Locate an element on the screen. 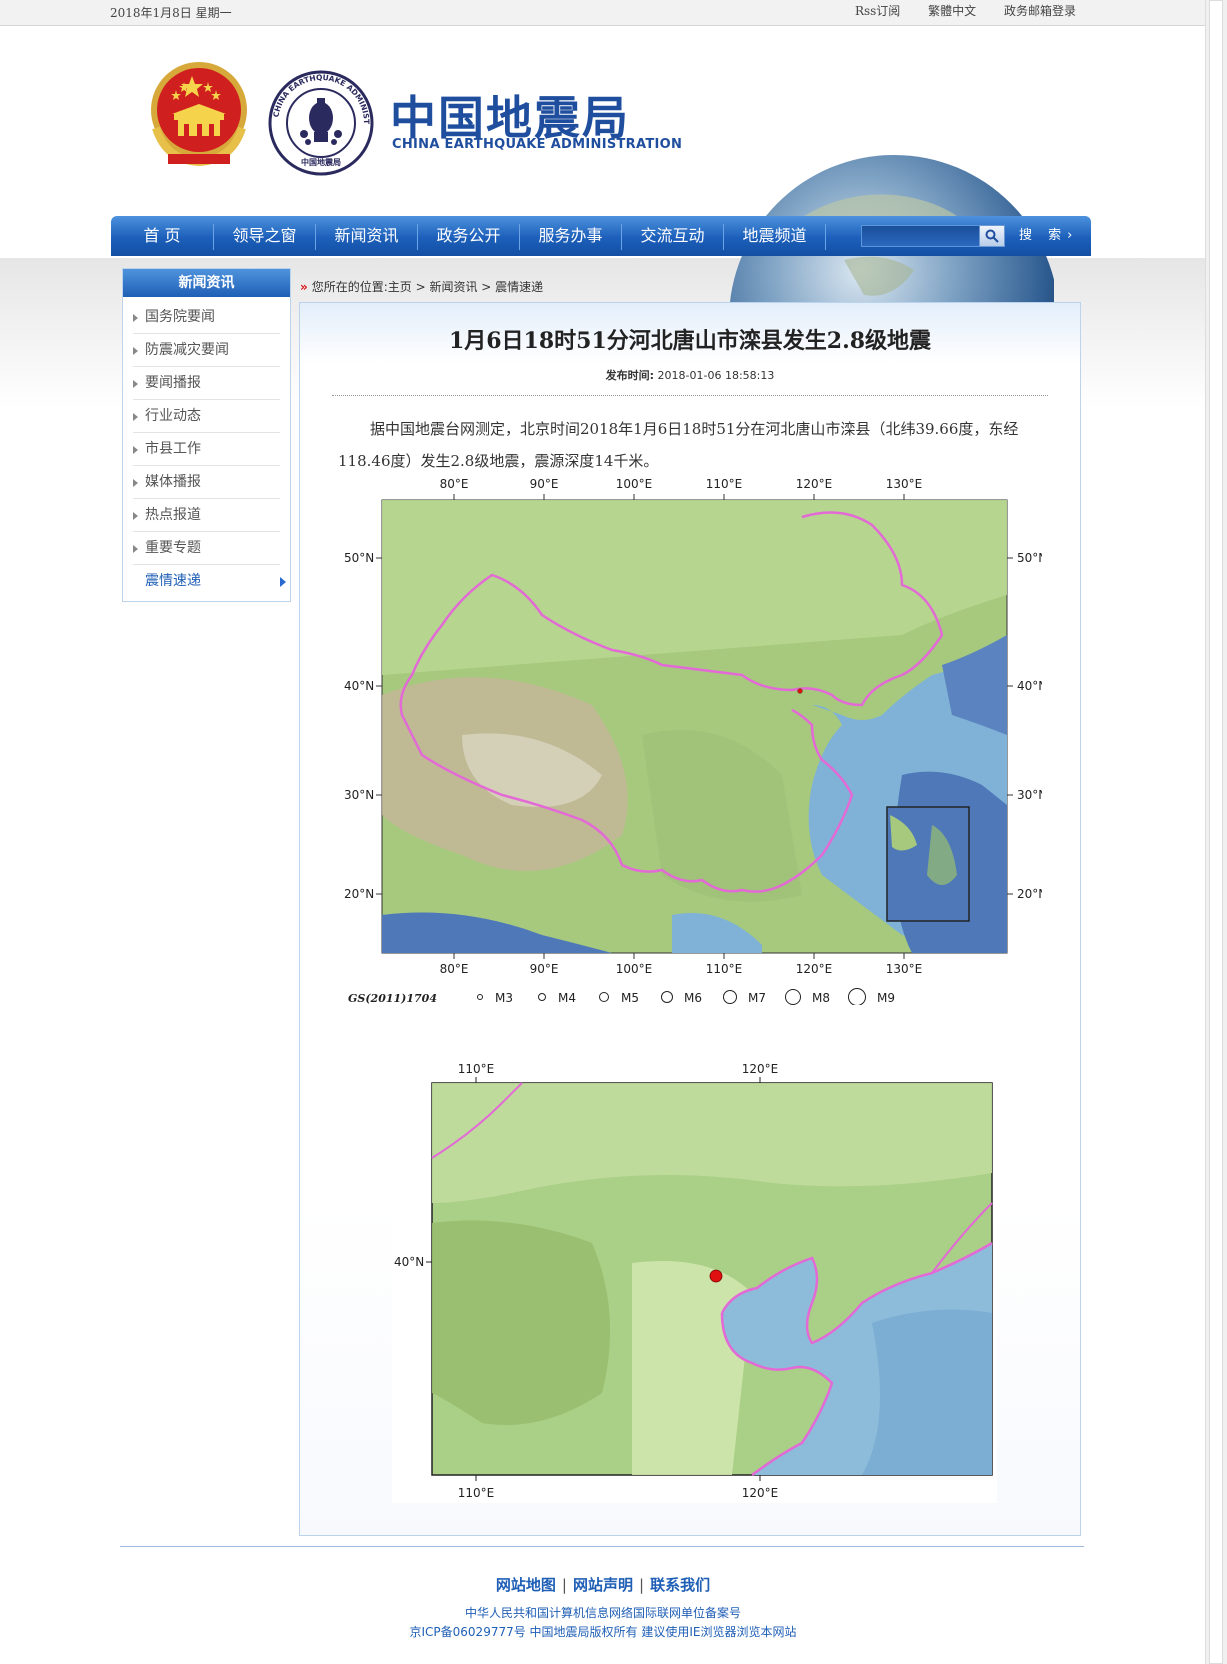 The height and width of the screenshot is (1664, 1227). traditional-chinese-link: 繁體中文 is located at coordinates (952, 11).